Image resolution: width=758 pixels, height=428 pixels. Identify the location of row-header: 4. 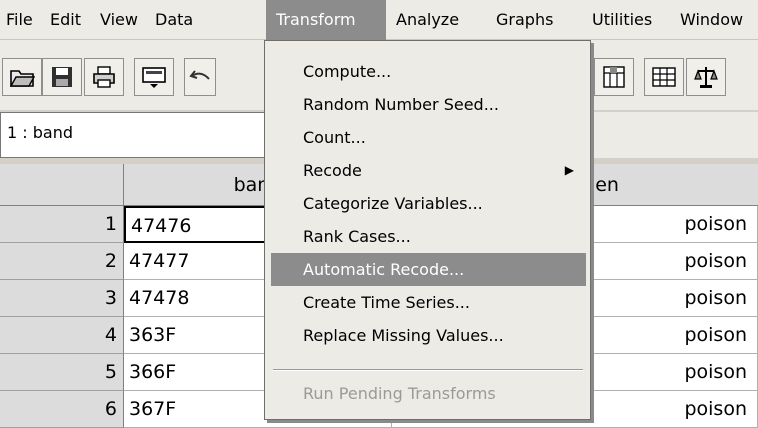
(62, 335).